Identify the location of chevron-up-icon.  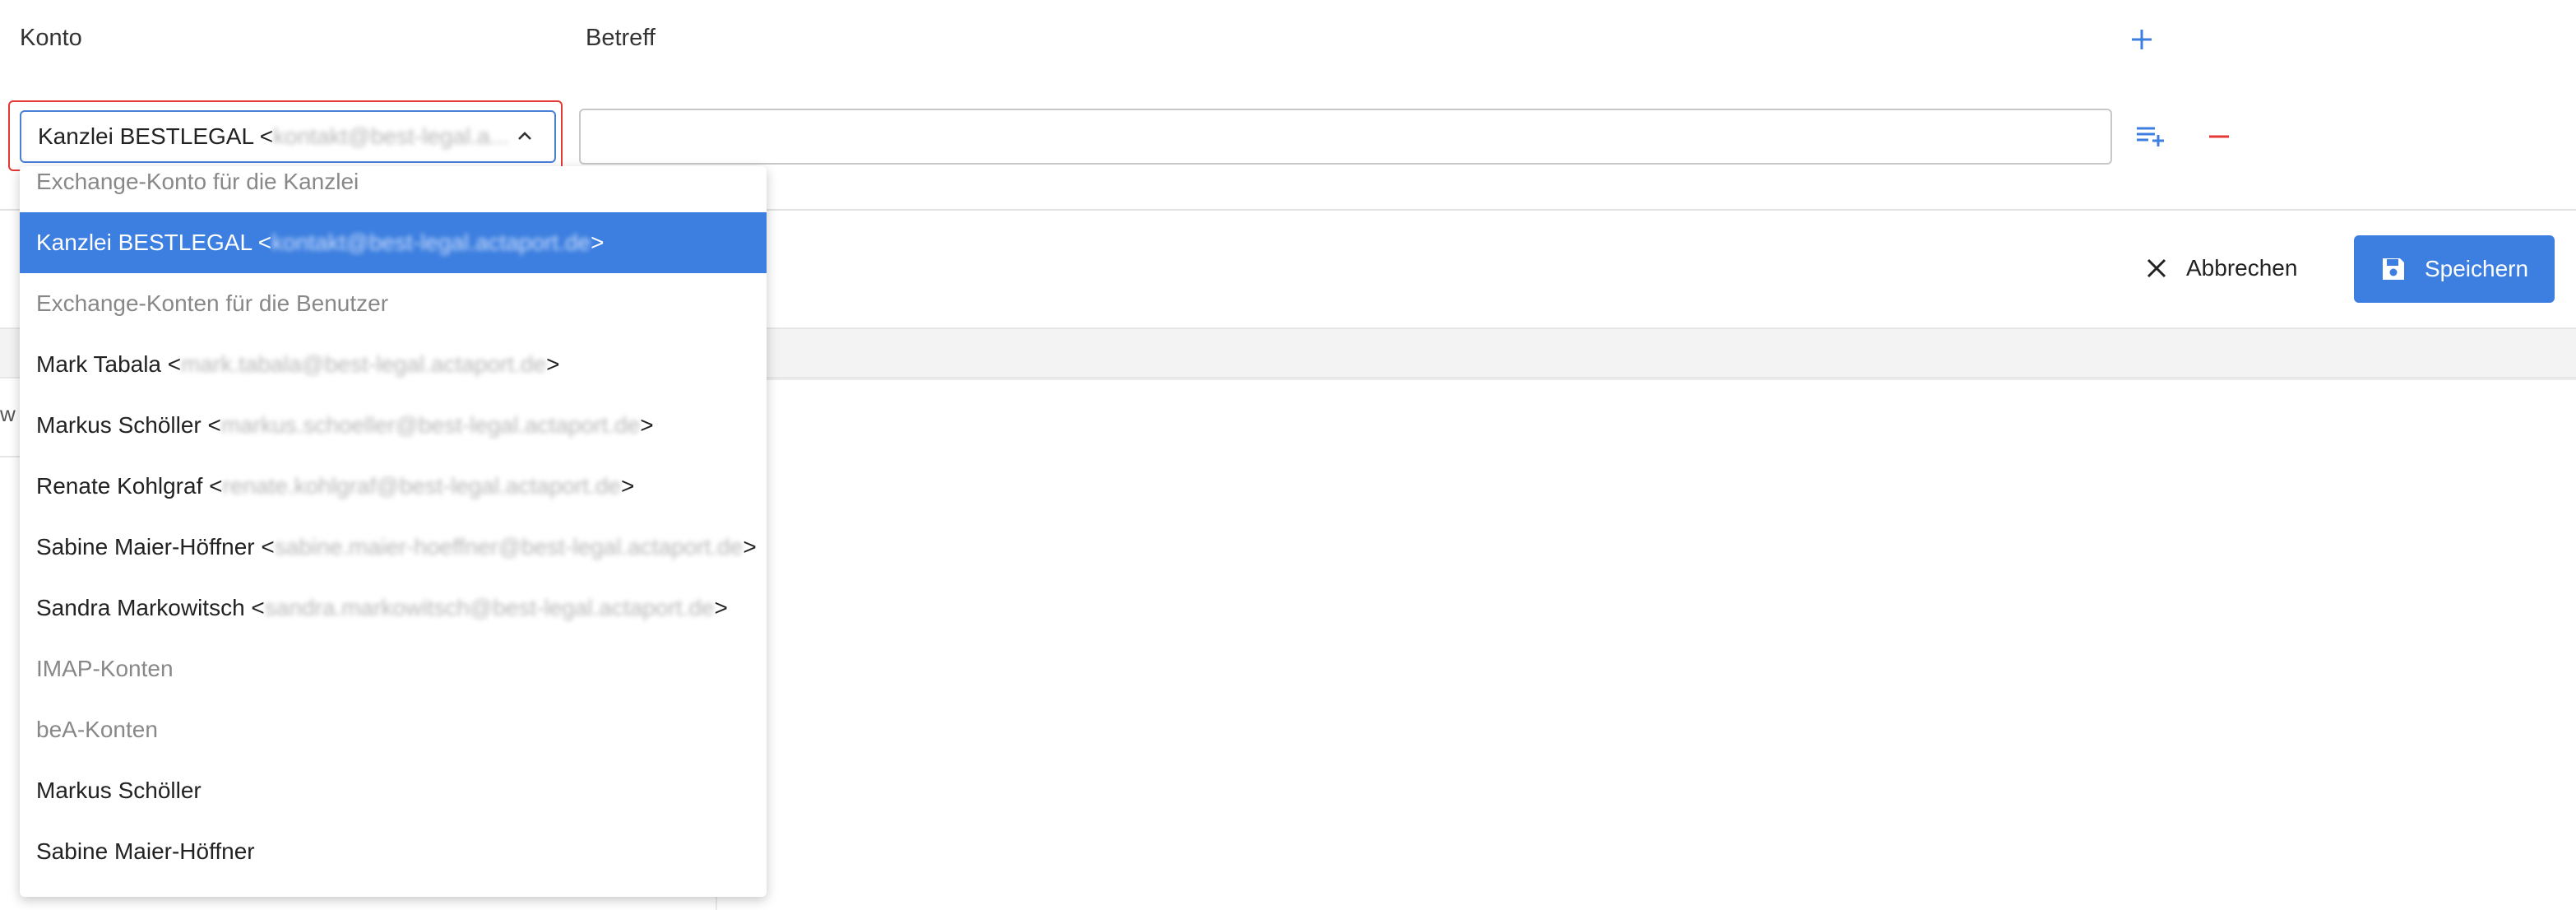
(525, 136).